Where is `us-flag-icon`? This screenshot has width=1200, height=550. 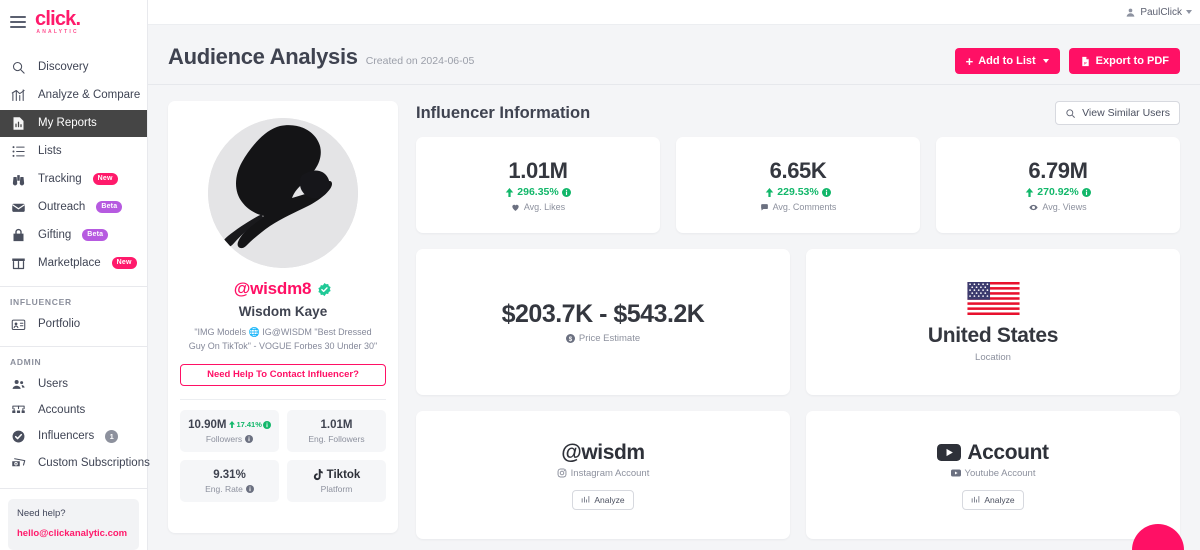
us-flag-icon is located at coordinates (993, 298).